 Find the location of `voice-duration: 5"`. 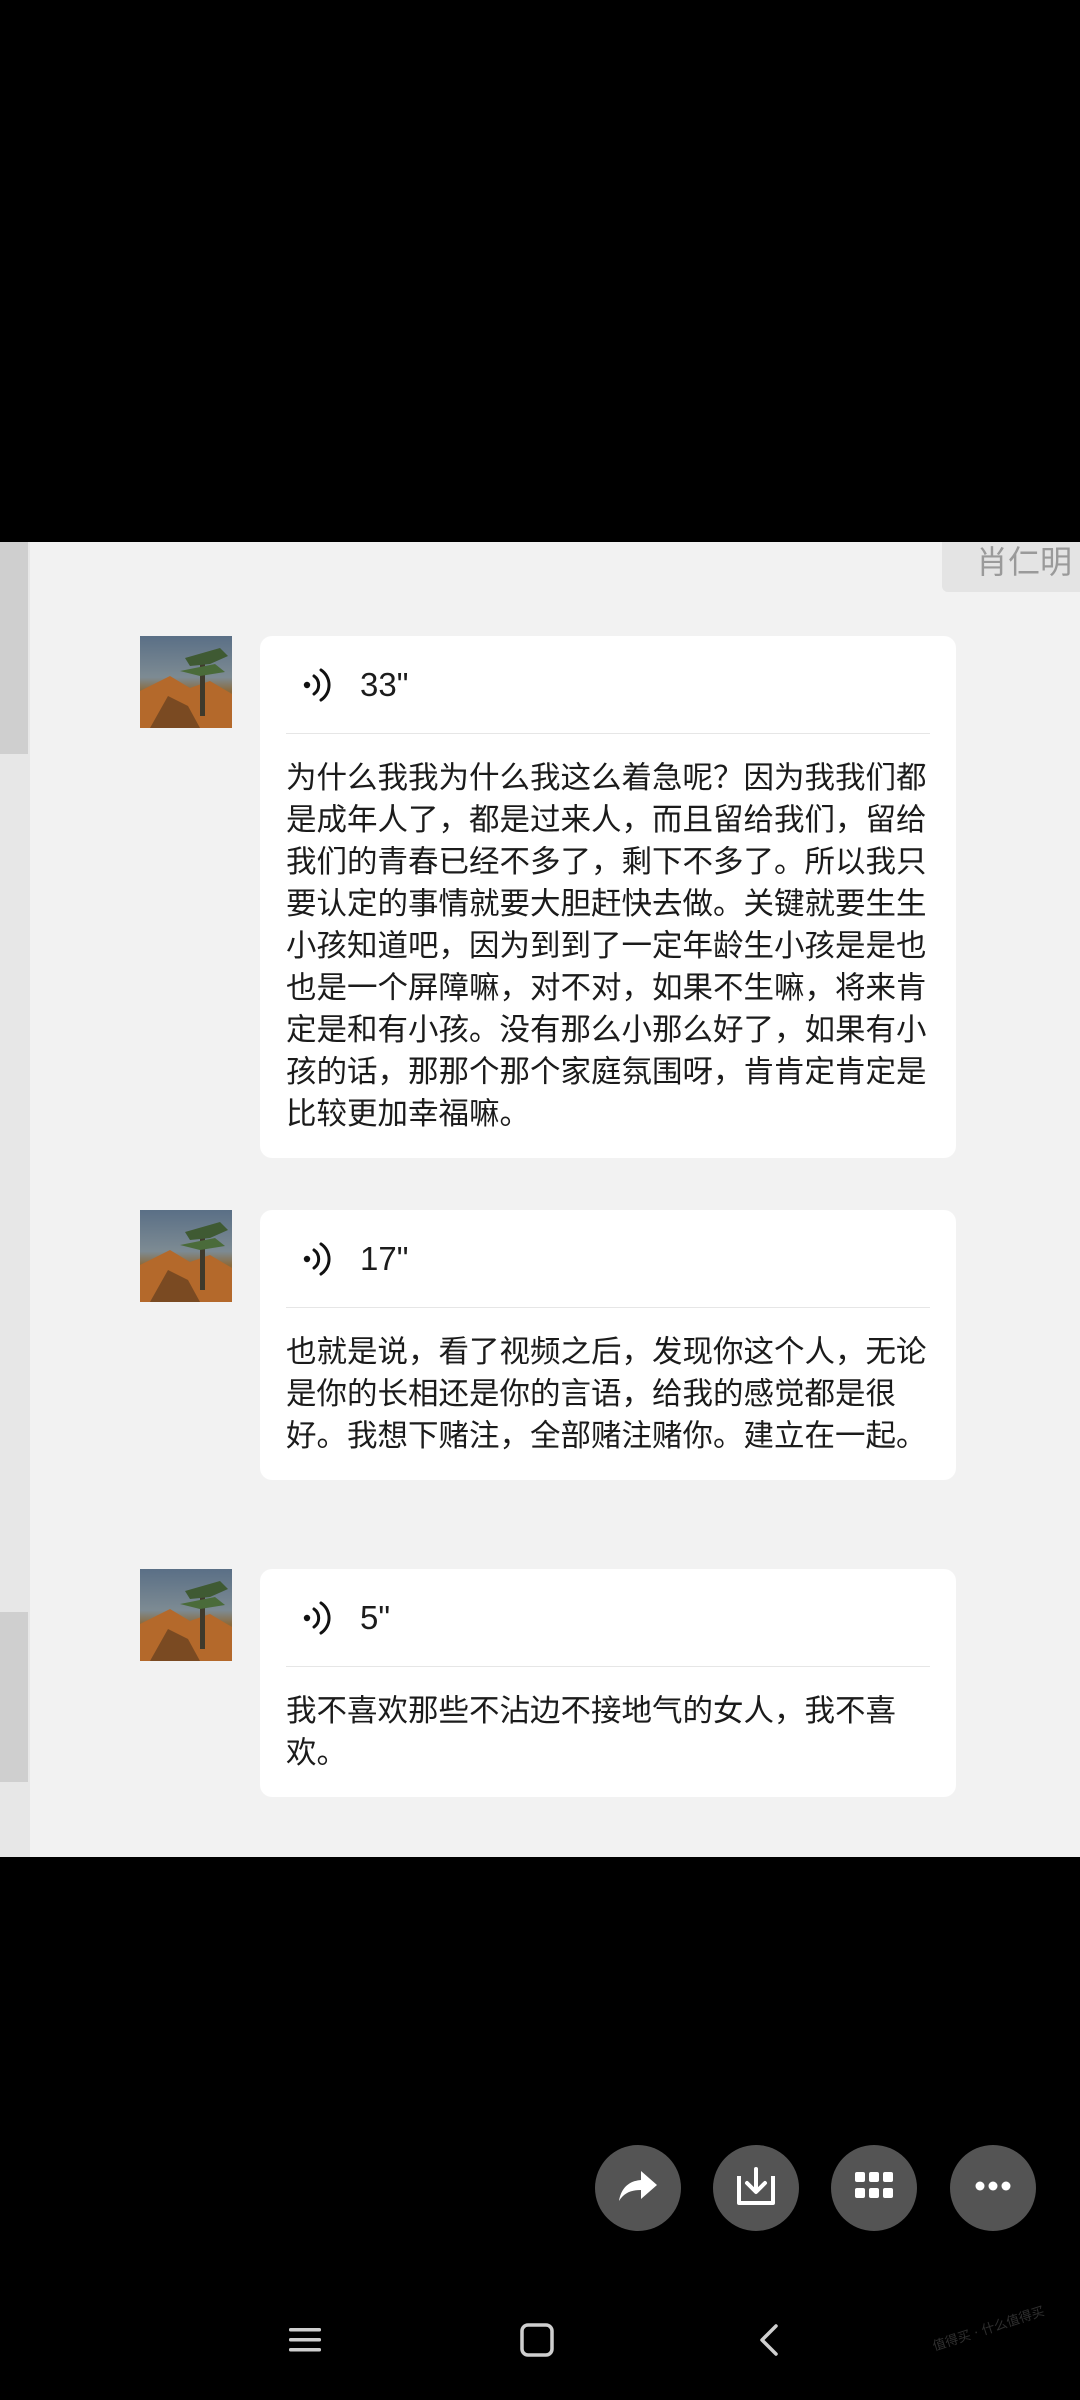

voice-duration: 5" is located at coordinates (375, 1617).